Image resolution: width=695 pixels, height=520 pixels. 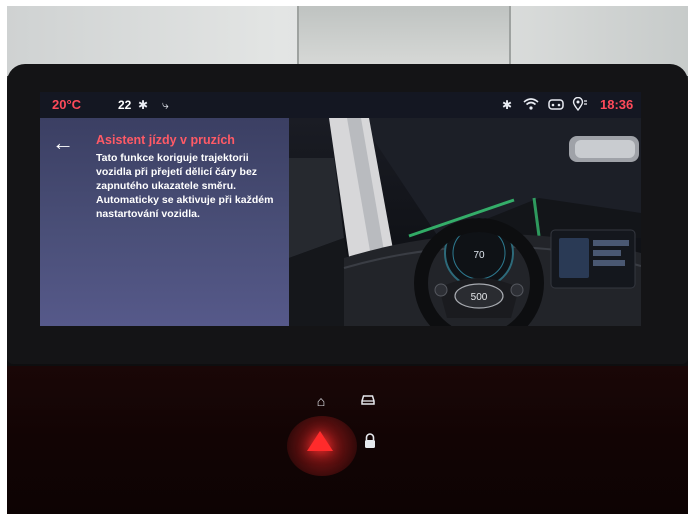 I want to click on hazard-warning-icon, so click(x=320, y=441).